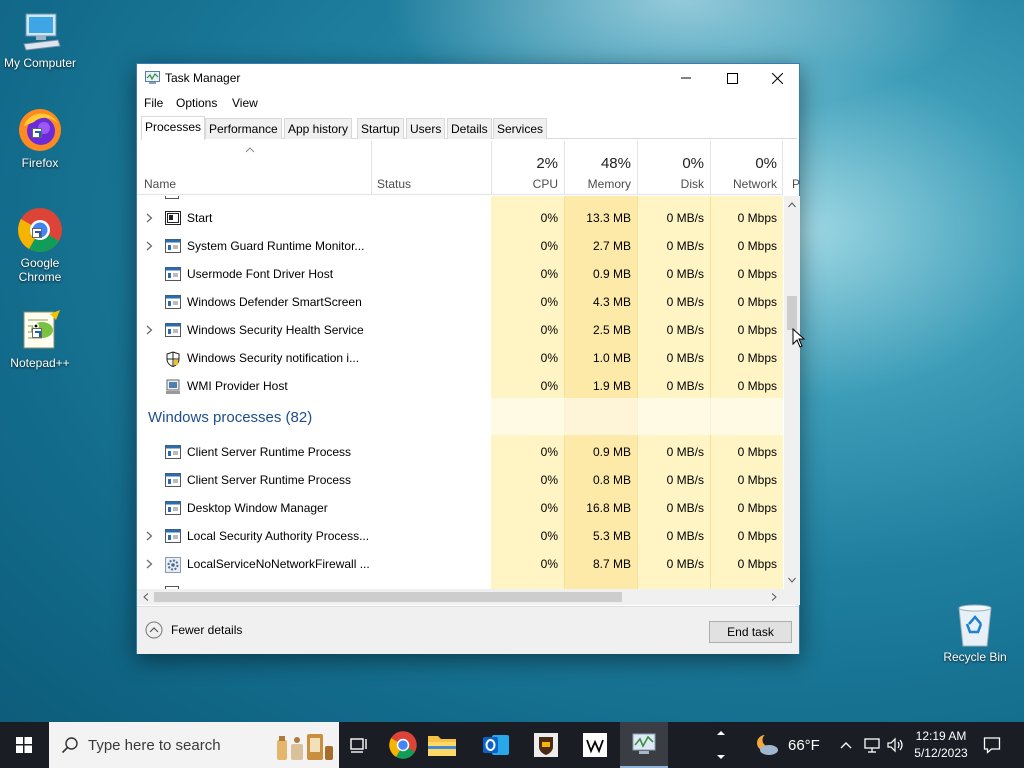  I want to click on clock-date: 5/12/2023, so click(941, 753).